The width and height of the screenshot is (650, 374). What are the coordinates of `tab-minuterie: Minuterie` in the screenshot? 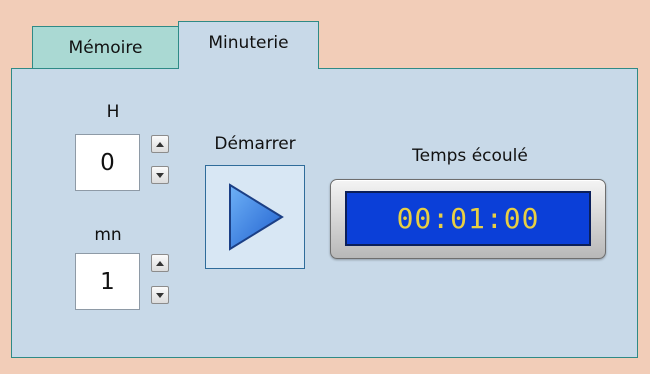 It's located at (248, 45).